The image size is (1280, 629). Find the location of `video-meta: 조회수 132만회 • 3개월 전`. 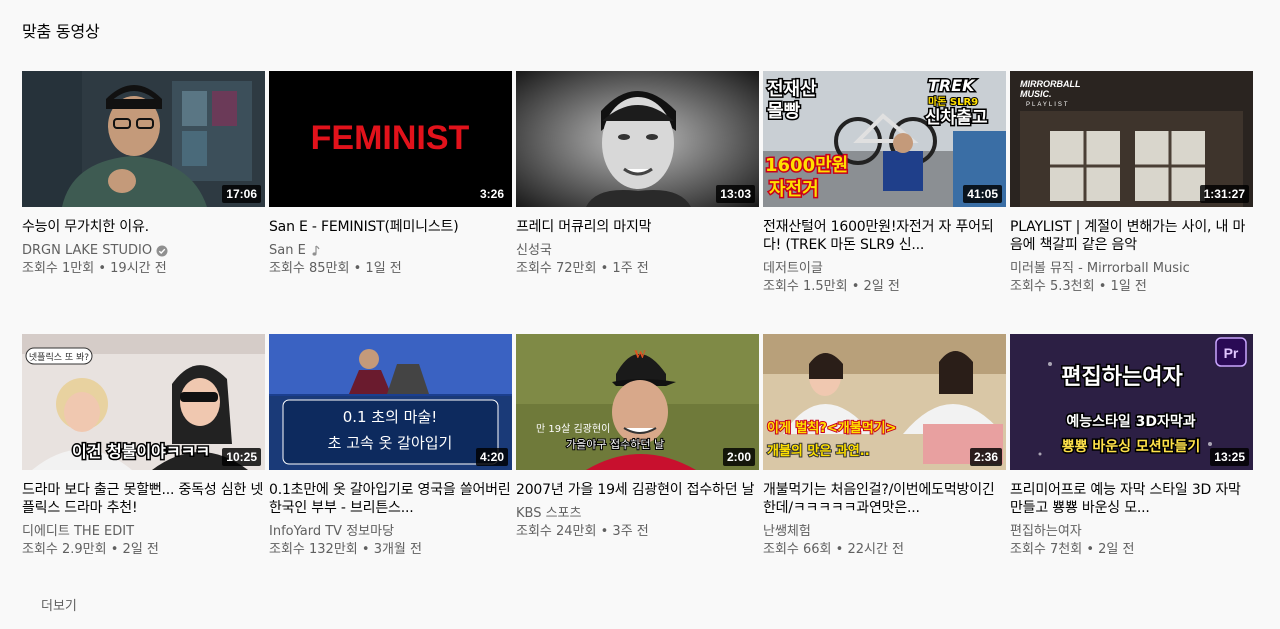

video-meta: 조회수 132만회 • 3개월 전 is located at coordinates (345, 549).